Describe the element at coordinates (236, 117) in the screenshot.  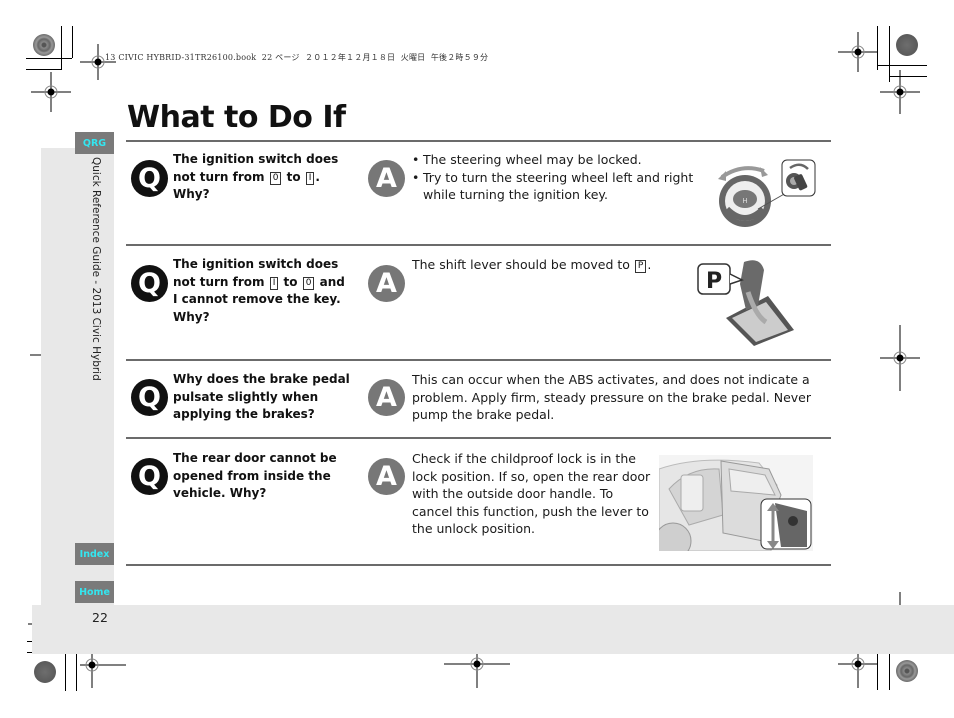
I see `page-title: What to Do If` at that location.